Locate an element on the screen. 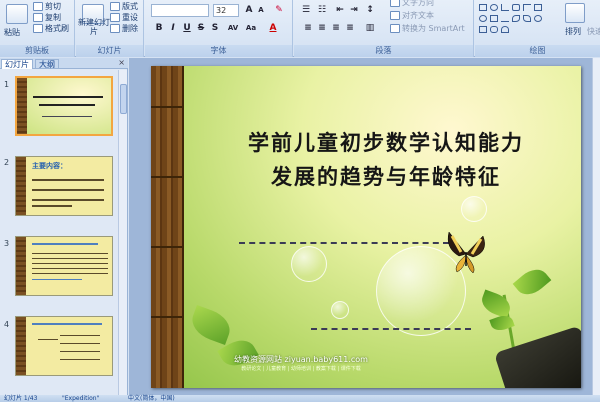  slide-title: 学前儿童初步数学认知能力 发展的趋势与年龄特征 is located at coordinates (386, 160).